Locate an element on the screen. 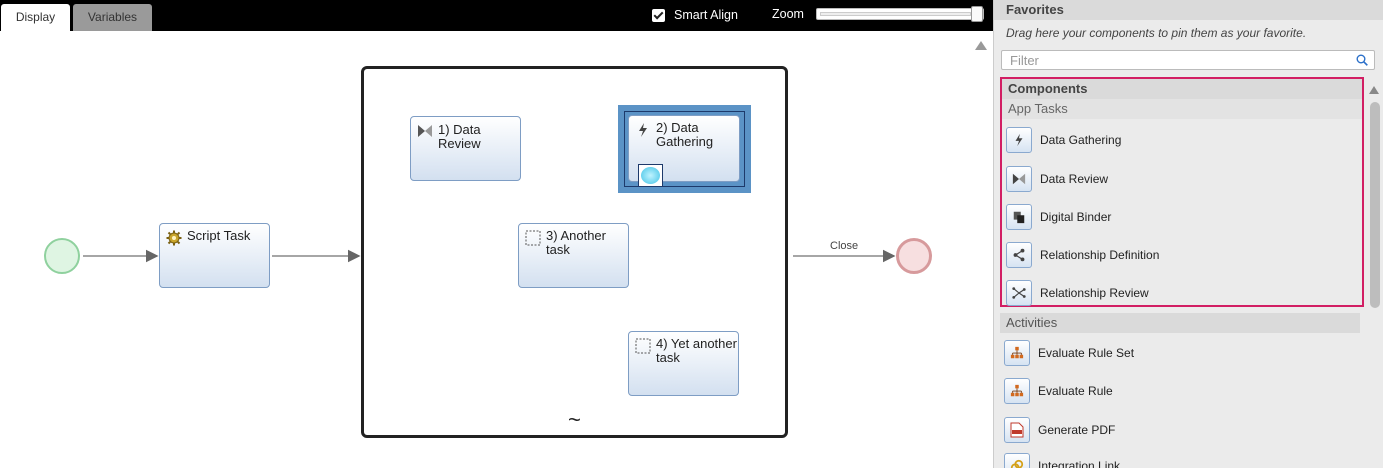 The width and height of the screenshot is (1383, 468). loop-marker: ~ is located at coordinates (574, 419).